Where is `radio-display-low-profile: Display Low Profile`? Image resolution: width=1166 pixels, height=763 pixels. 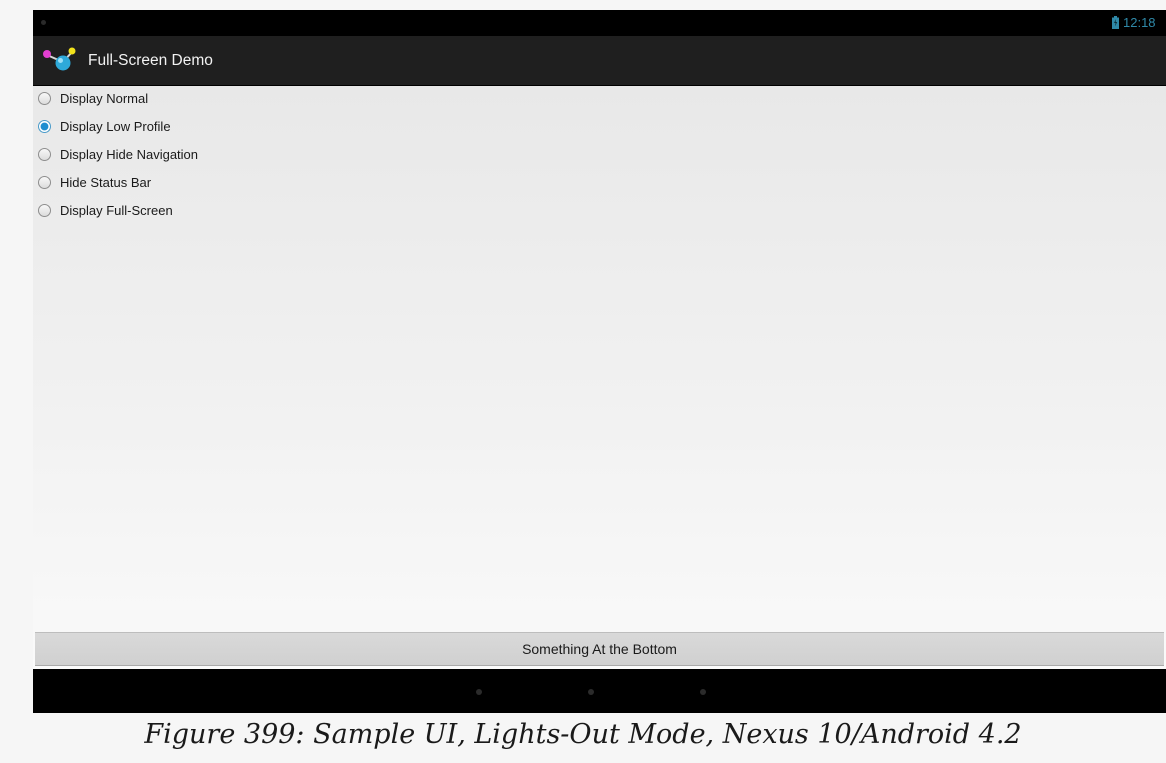 radio-display-low-profile: Display Low Profile is located at coordinates (213, 128).